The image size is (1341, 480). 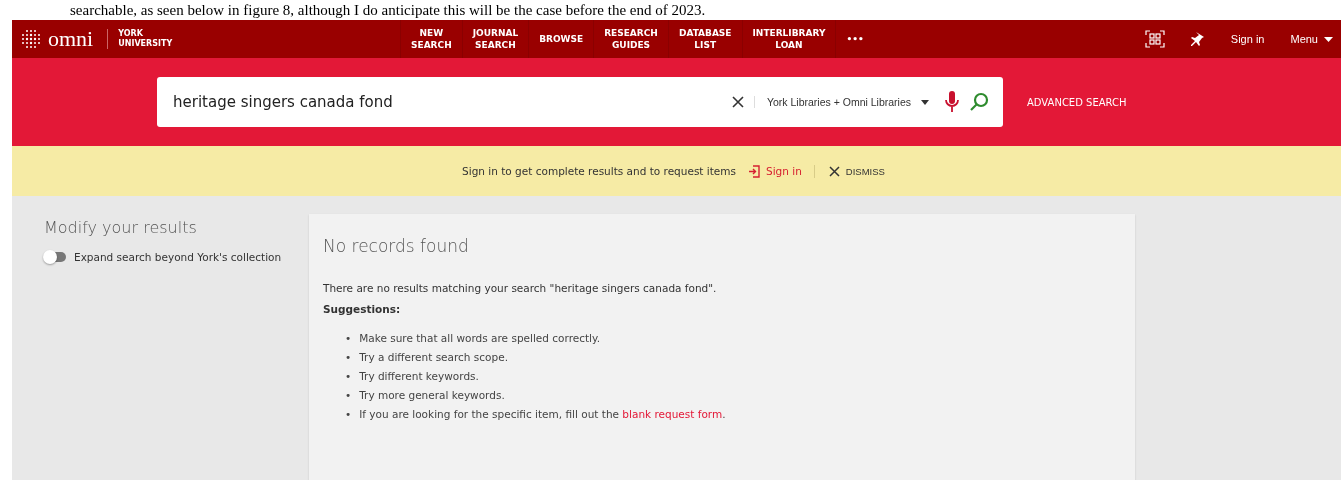 I want to click on dismiss-button: DISMISS, so click(x=852, y=171).